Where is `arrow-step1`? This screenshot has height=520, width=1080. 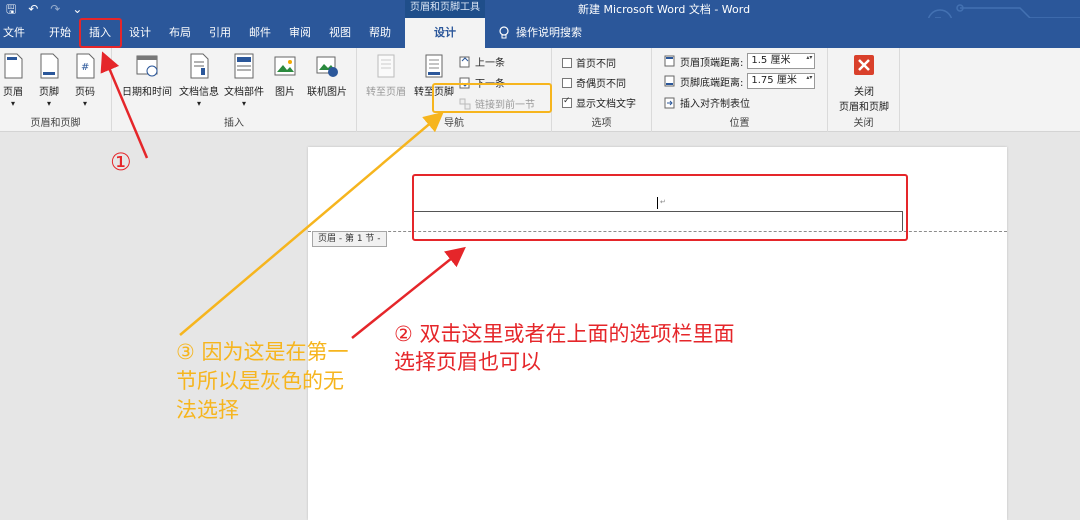 arrow-step1 is located at coordinates (124, 105).